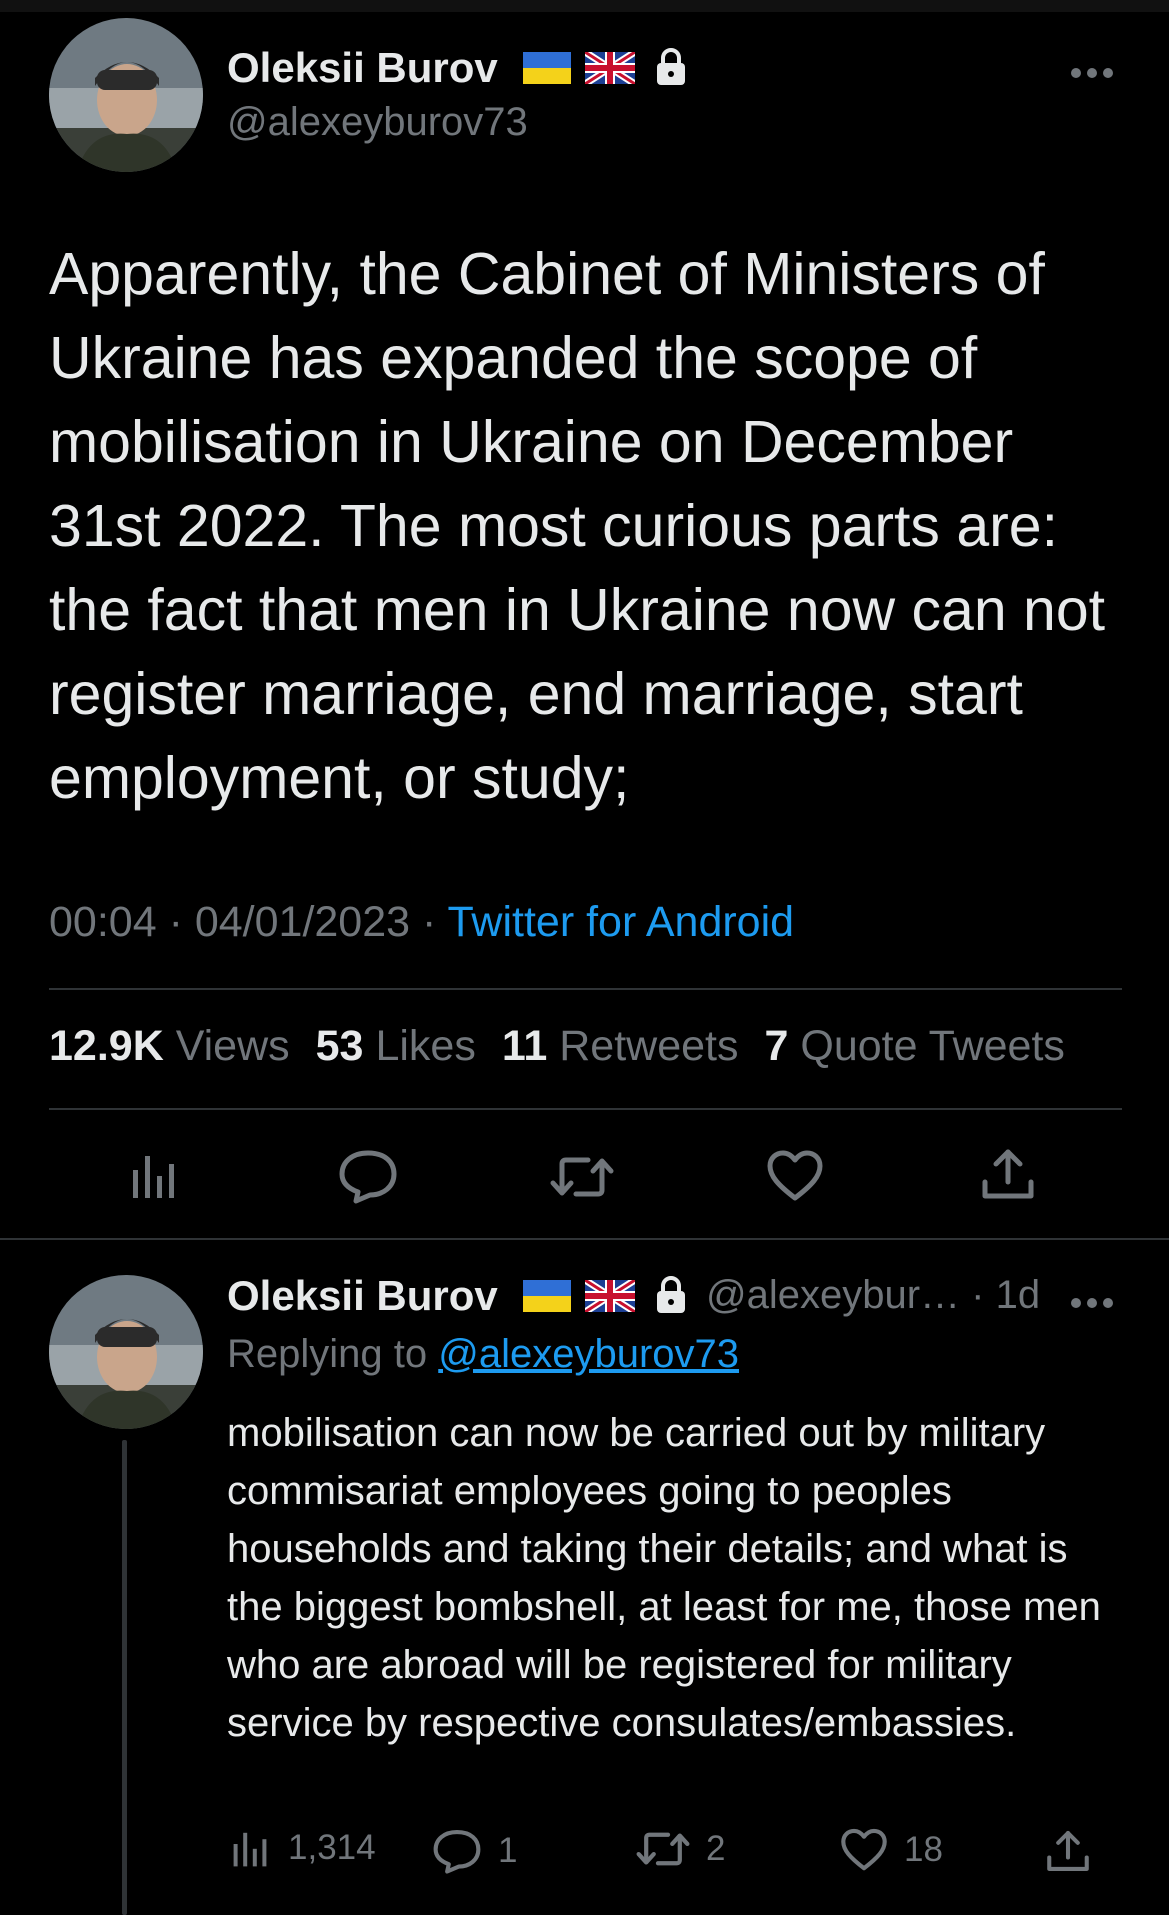 The height and width of the screenshot is (1915, 1169). I want to click on reply-more-options-icon, so click(1092, 1301).